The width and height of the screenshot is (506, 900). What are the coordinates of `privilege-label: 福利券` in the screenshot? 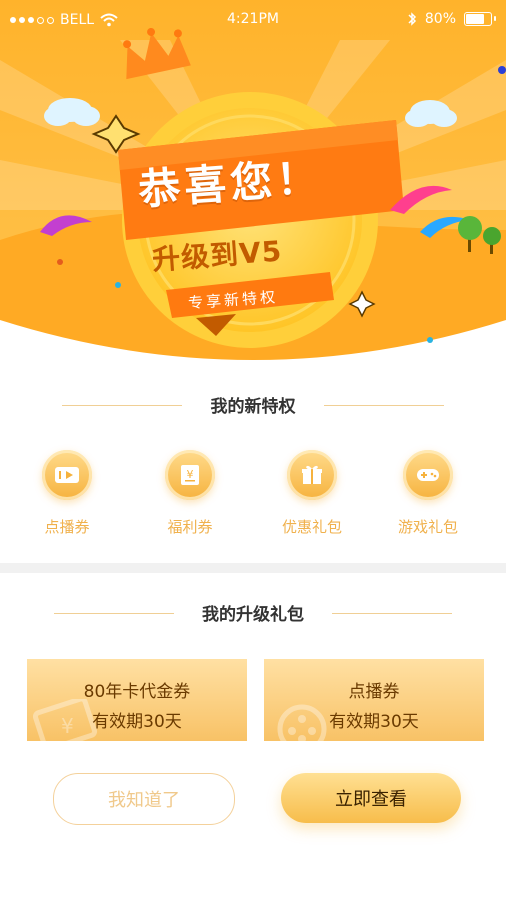 It's located at (190, 527).